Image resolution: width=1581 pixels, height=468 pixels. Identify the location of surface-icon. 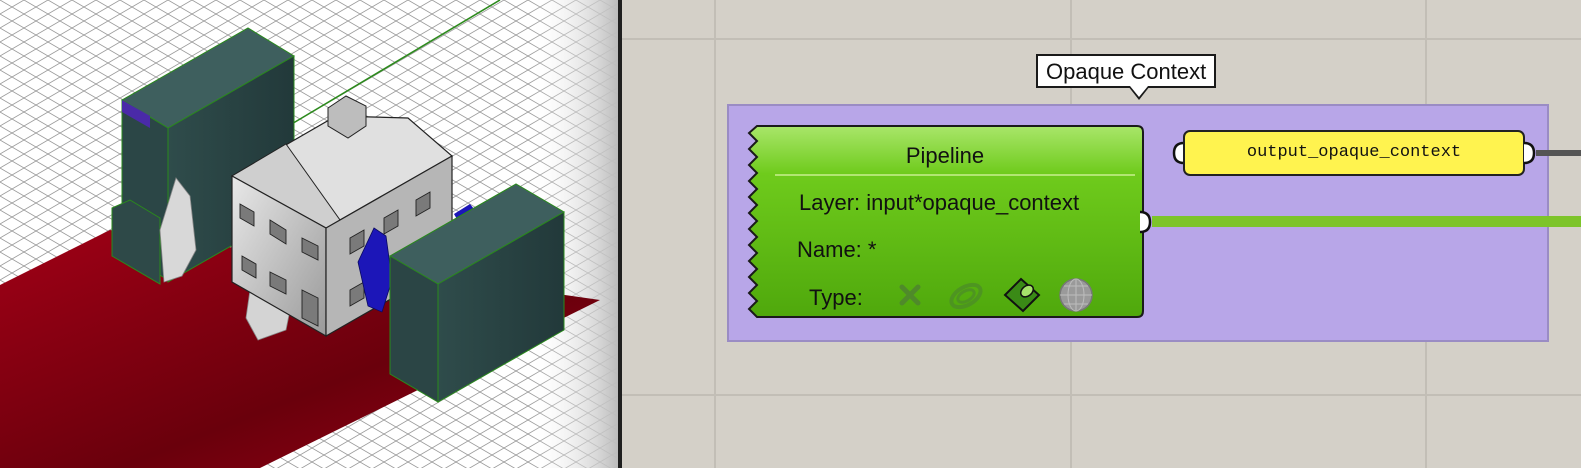
(1022, 295).